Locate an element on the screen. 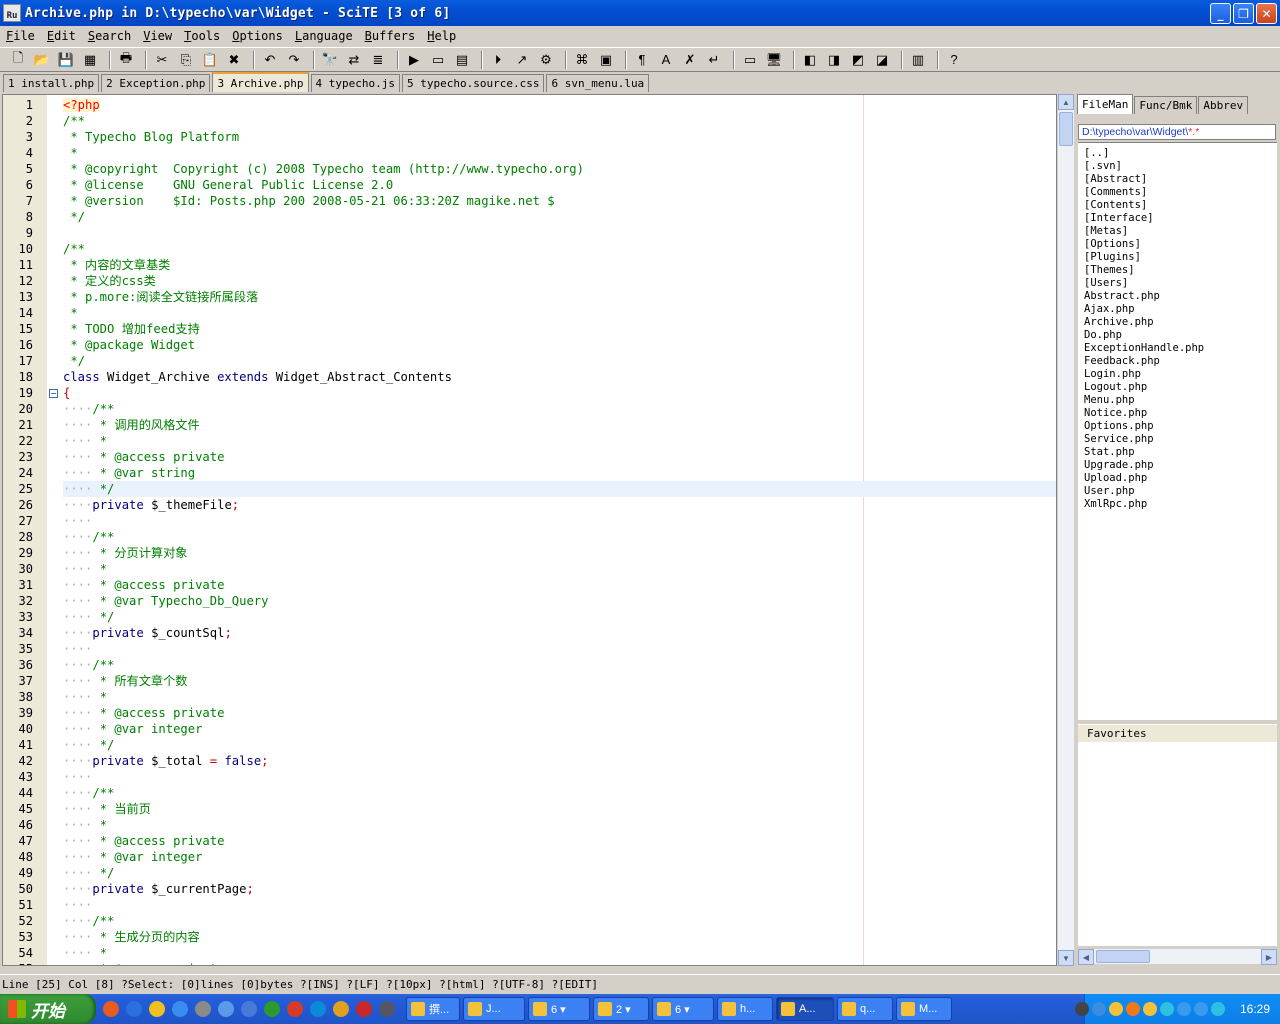 The width and height of the screenshot is (1280, 1024). find-replace-icon: ⇄ is located at coordinates (354, 60).